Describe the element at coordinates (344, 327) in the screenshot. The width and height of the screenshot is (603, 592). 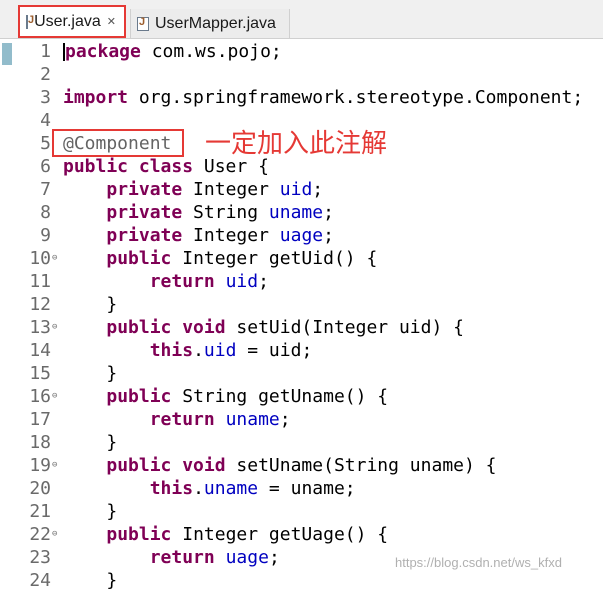
I see `code-token: setUid(Integer uid) {` at that location.